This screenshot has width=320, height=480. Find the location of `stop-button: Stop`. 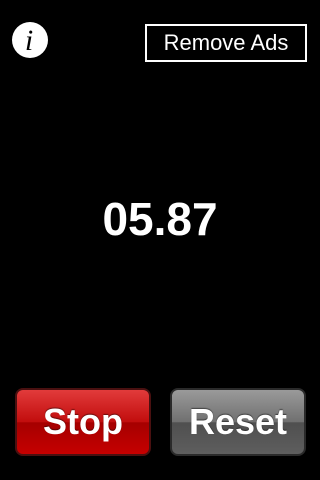

stop-button: Stop is located at coordinates (83, 422).